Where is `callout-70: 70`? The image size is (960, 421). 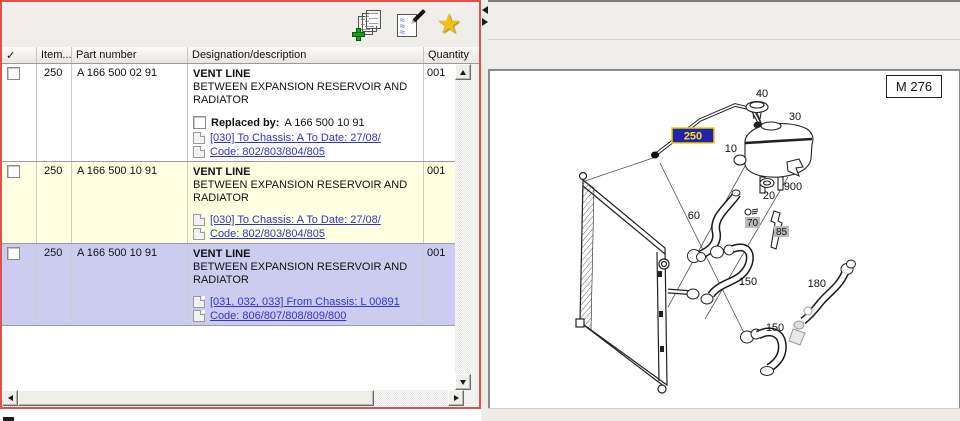 callout-70: 70 is located at coordinates (752, 223).